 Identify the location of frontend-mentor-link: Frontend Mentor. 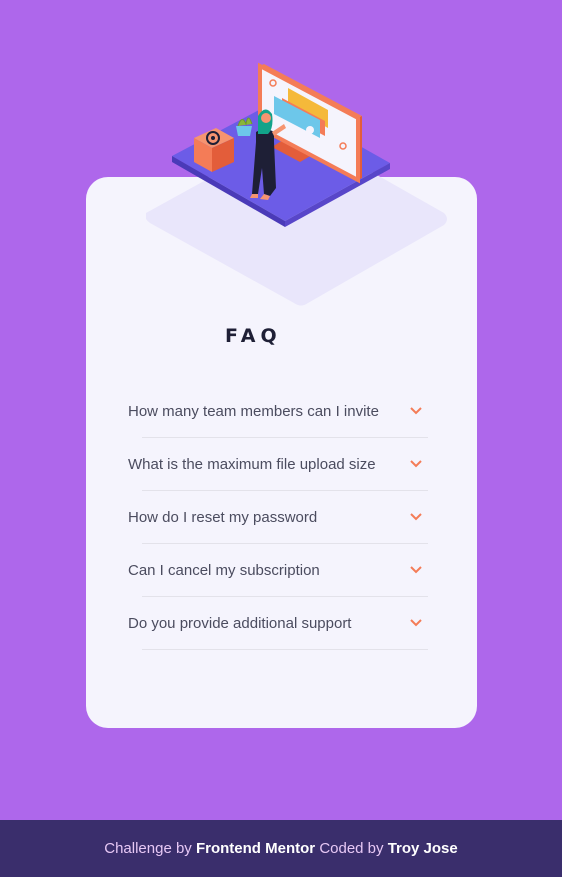
(255, 848).